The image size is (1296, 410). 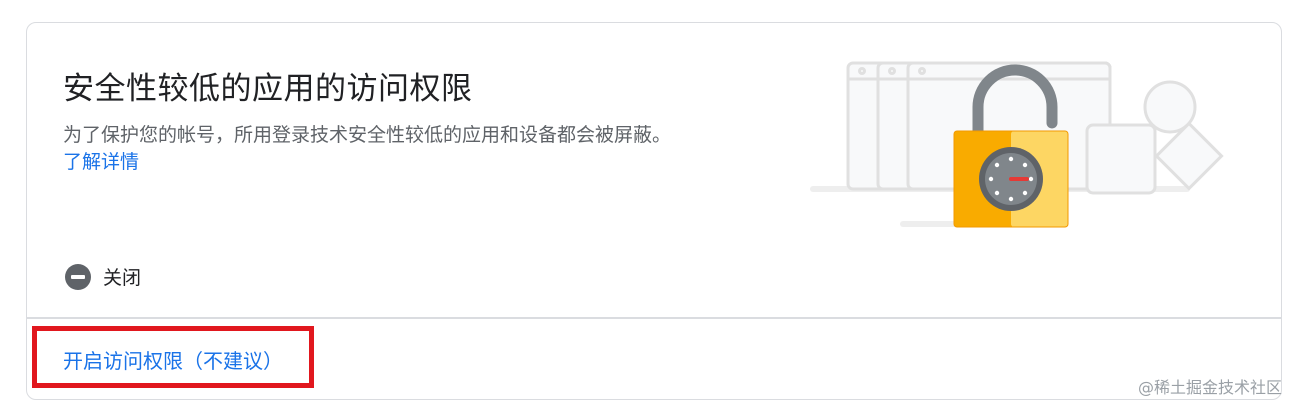 I want to click on description-text: 为了保护您的帐号，所用登录技术安全性较低的应用和设备都会被屏蔽。, so click(x=367, y=135).